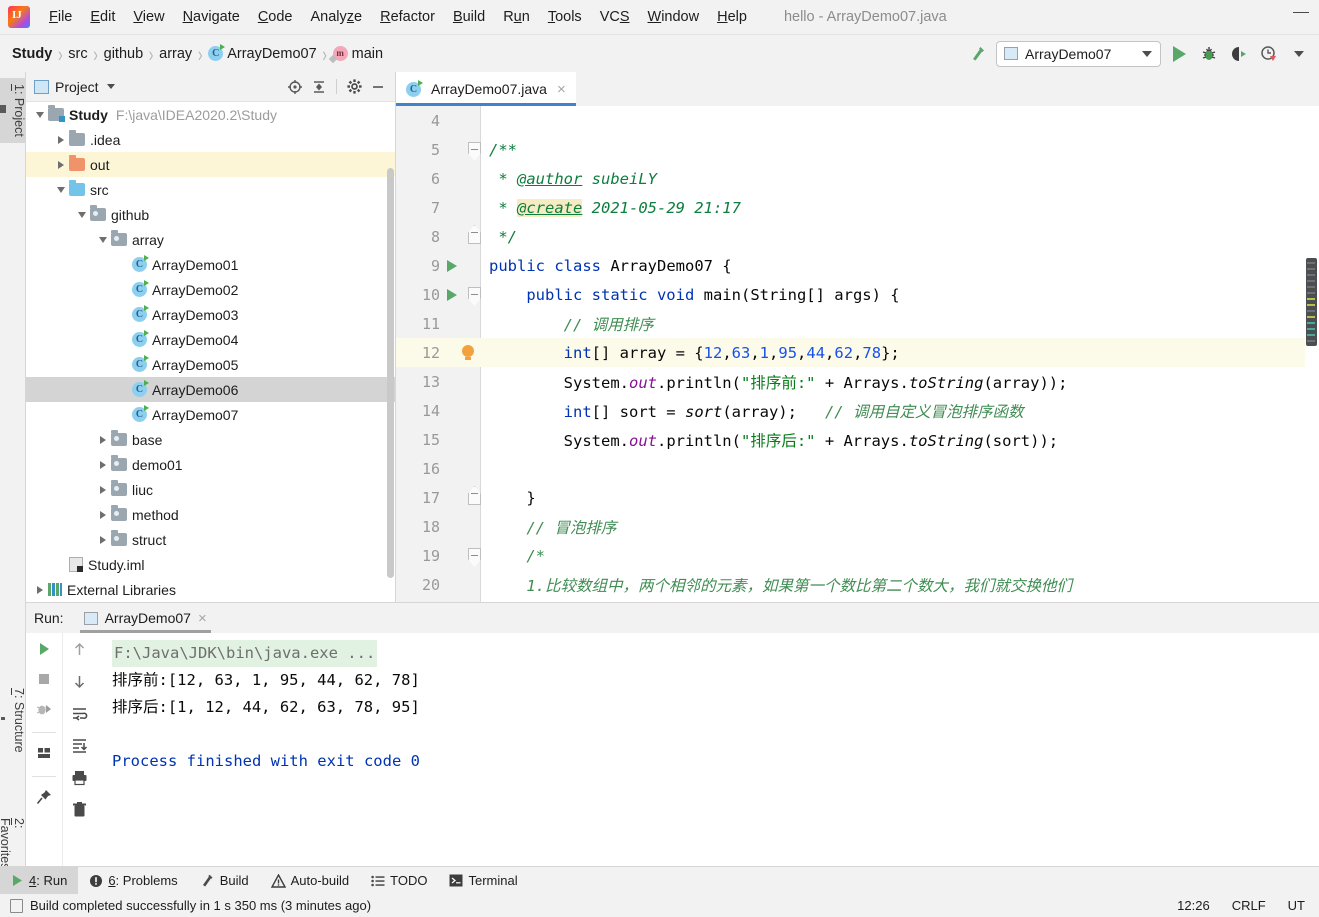  Describe the element at coordinates (13, 110) in the screenshot. I see `rail-tab-project: 1: Project` at that location.